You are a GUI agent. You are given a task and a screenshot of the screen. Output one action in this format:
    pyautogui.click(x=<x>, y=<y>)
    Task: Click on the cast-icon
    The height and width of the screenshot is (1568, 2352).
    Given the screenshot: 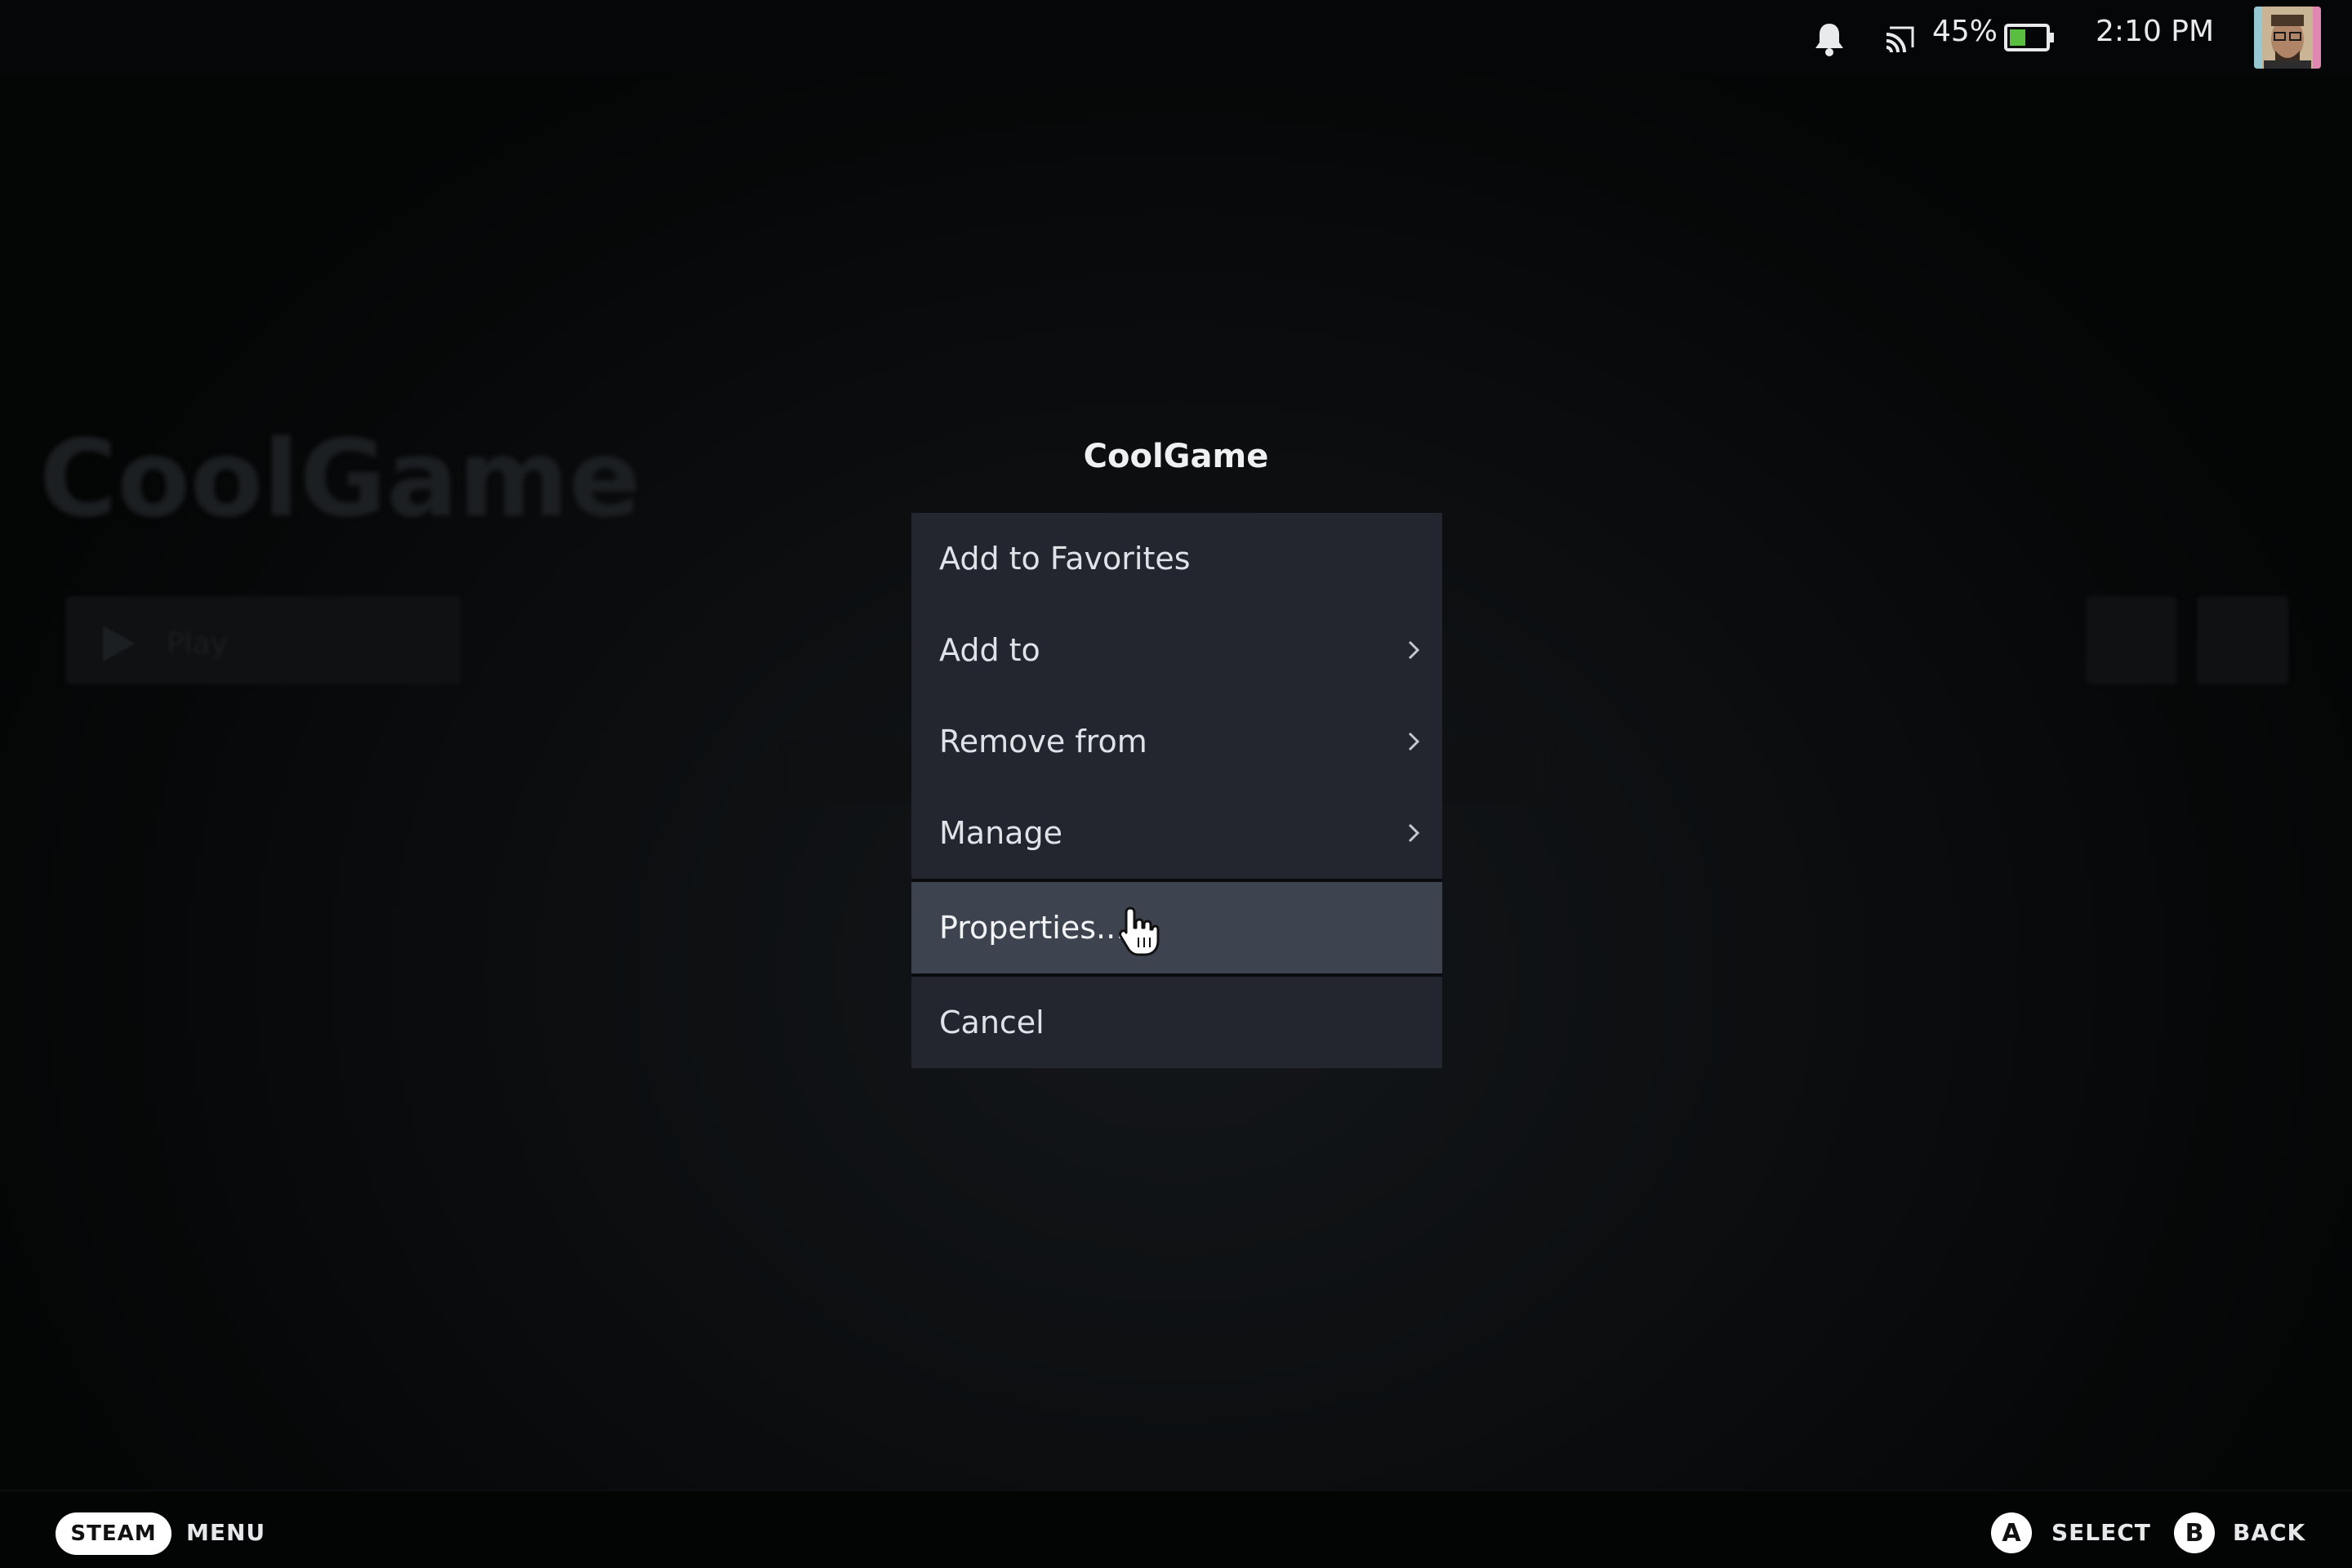 What is the action you would take?
    pyautogui.click(x=1900, y=39)
    